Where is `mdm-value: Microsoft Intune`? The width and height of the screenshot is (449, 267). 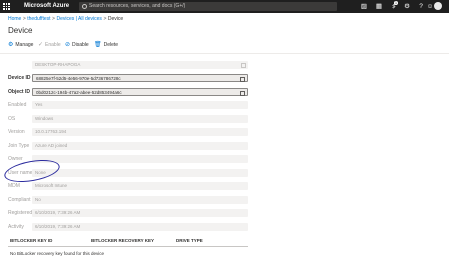 mdm-value: Microsoft Intune is located at coordinates (140, 186).